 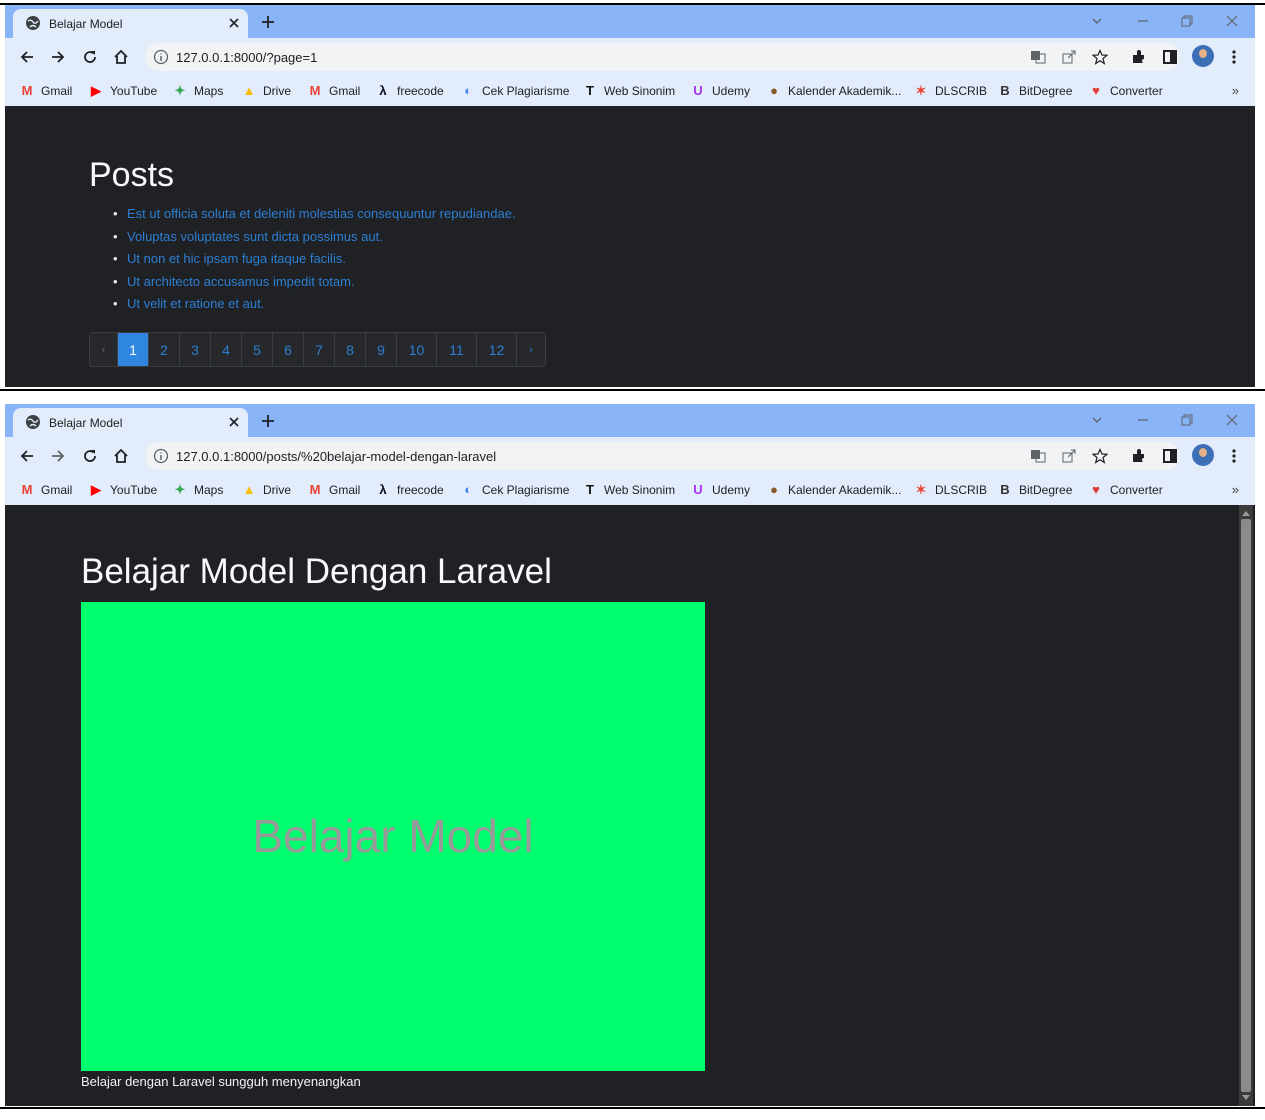 I want to click on bookmark-label: Web Sinonim, so click(x=640, y=490).